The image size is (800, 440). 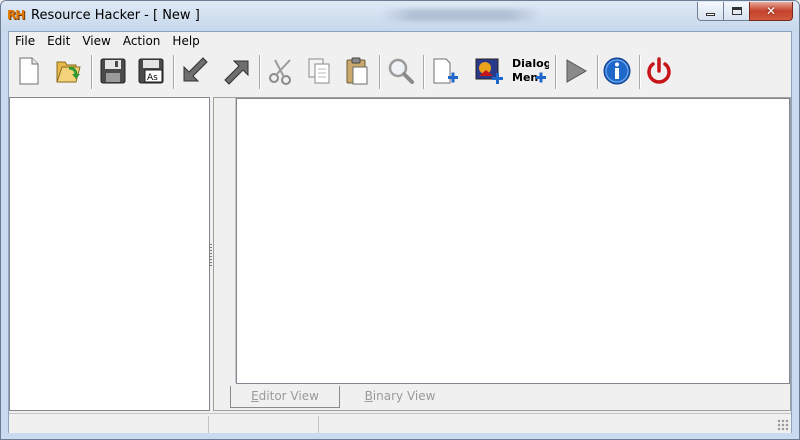 What do you see at coordinates (96, 41) in the screenshot?
I see `menu-view: View` at bounding box center [96, 41].